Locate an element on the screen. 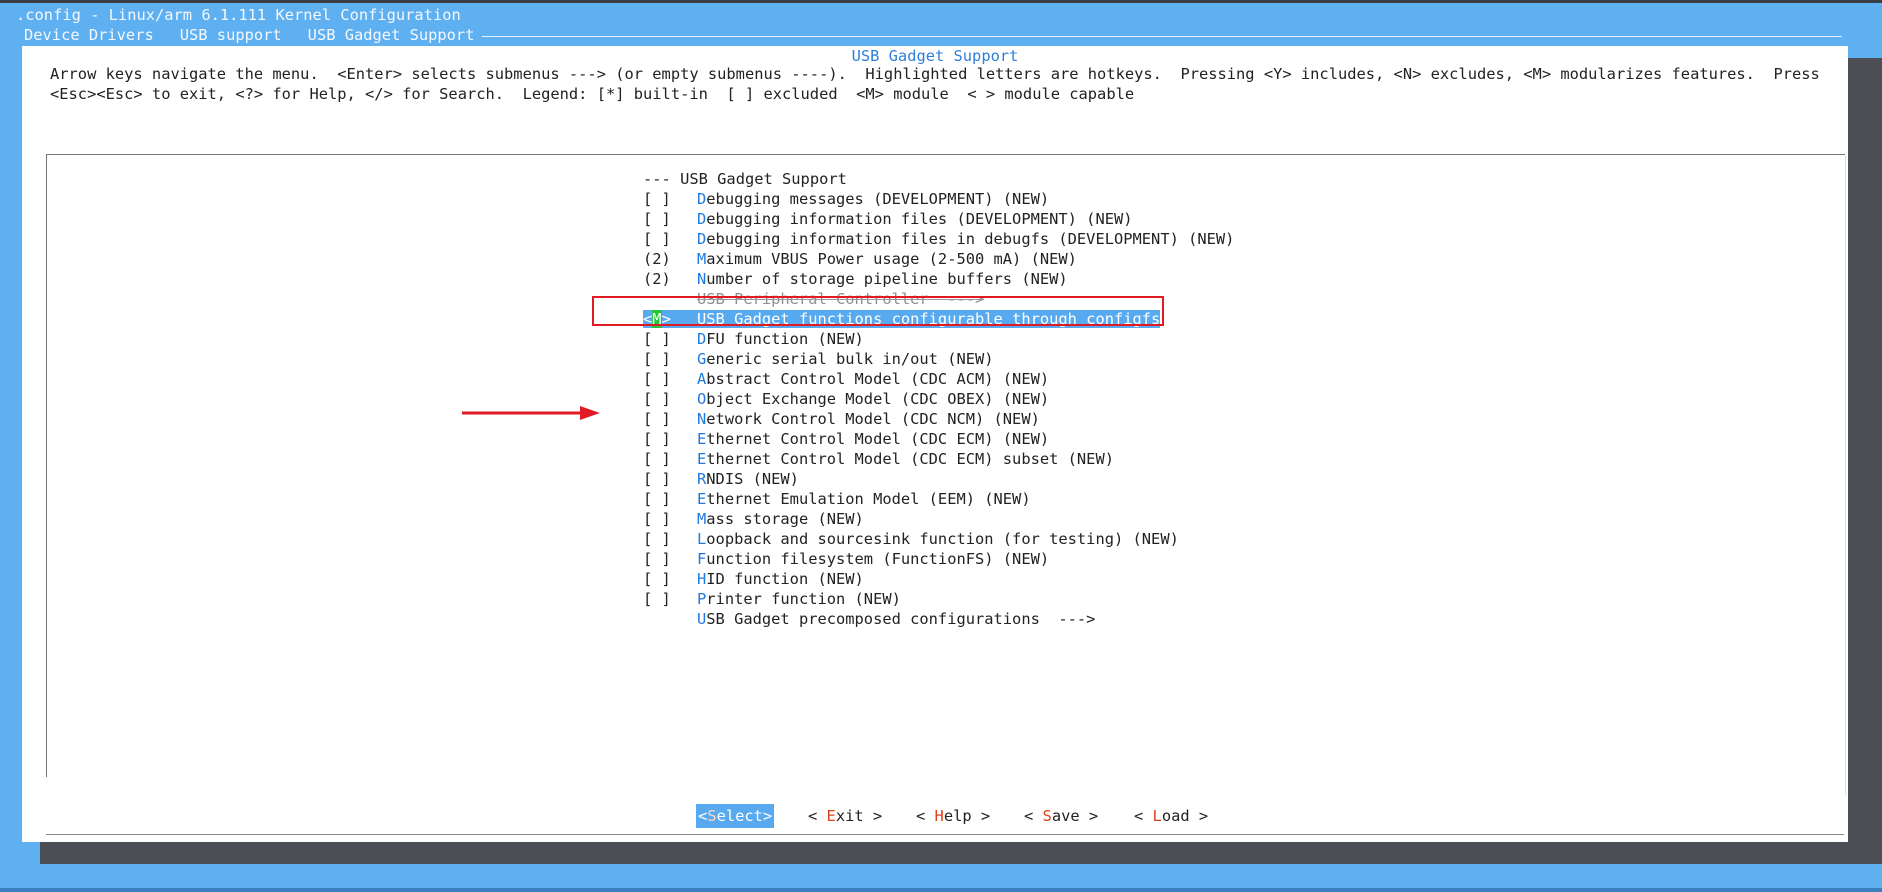 The height and width of the screenshot is (892, 1882). menu-item: [ ] HID function (NEW) is located at coordinates (938, 579).